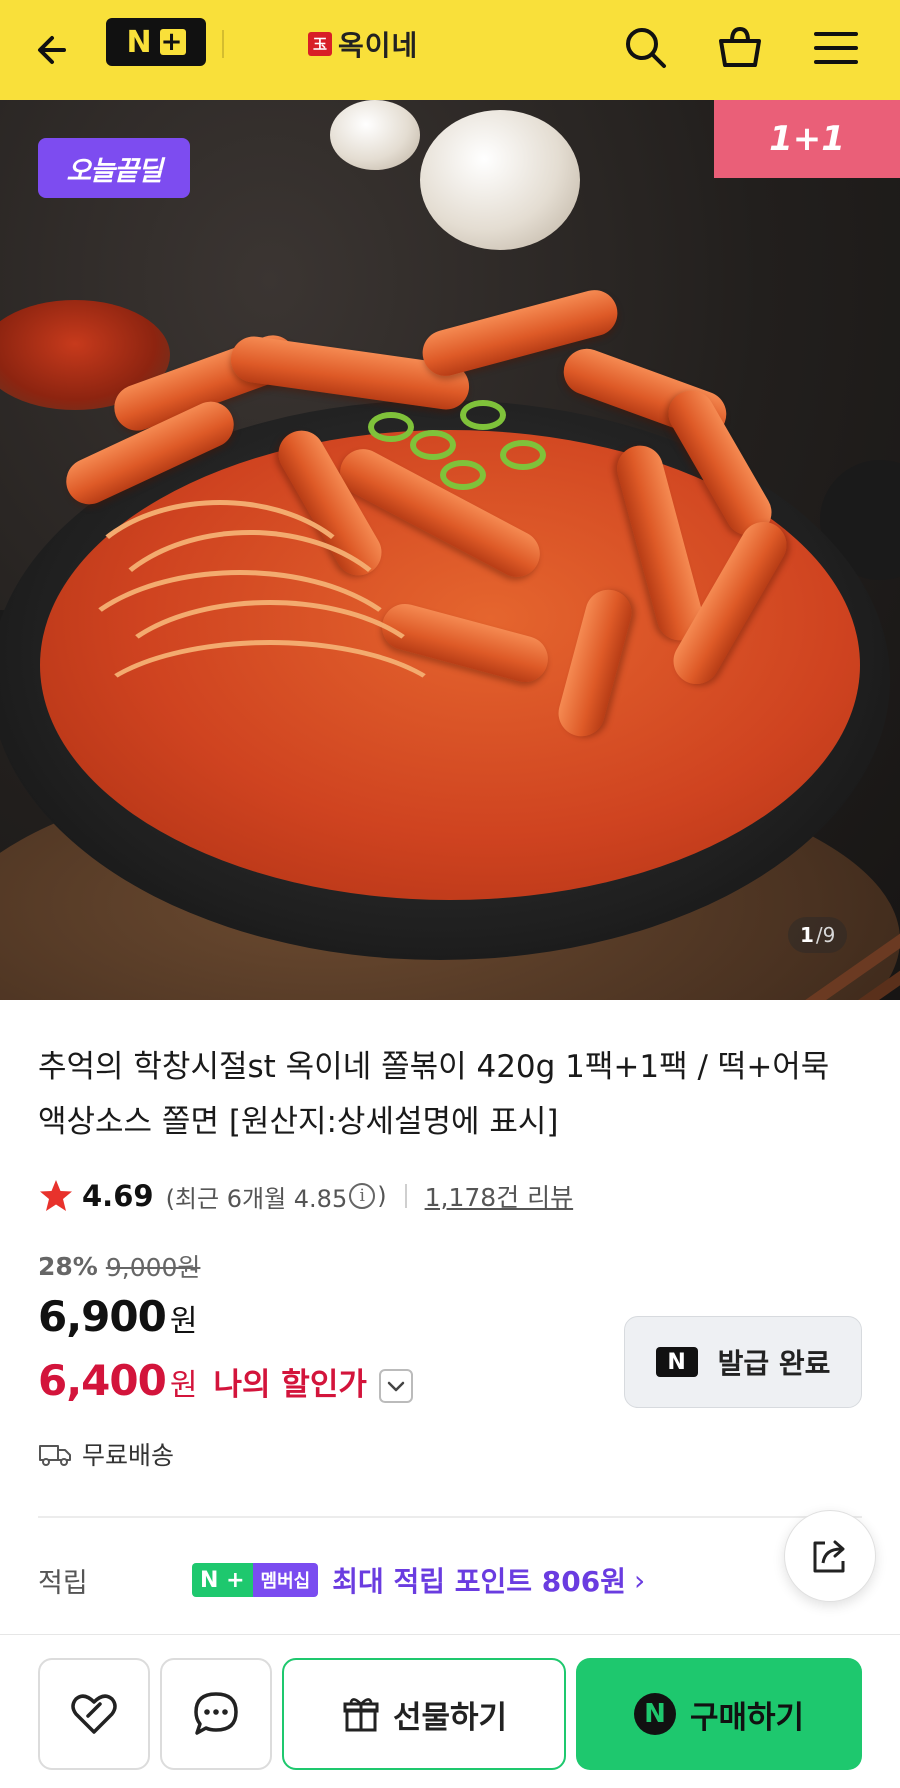 This screenshot has height=1788, width=900. What do you see at coordinates (156, 42) in the screenshot?
I see `nplus-store-logo: N +` at bounding box center [156, 42].